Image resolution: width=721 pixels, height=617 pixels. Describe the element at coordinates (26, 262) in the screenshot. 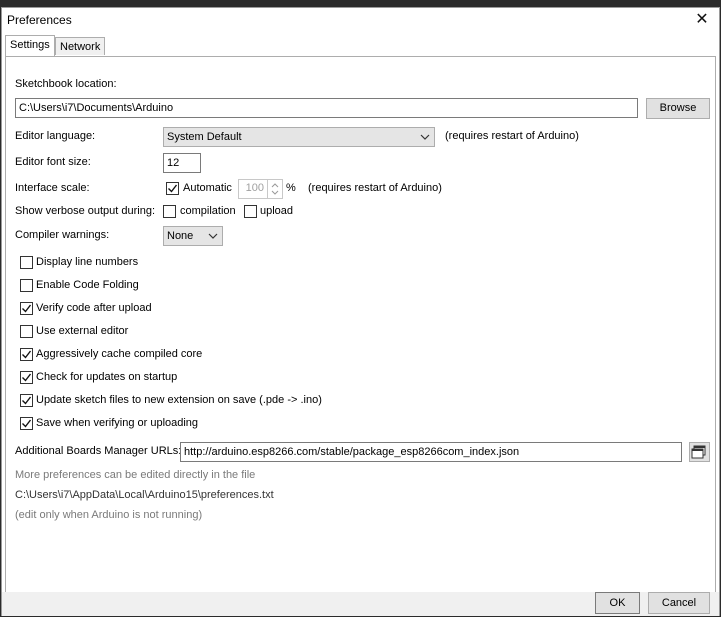

I see `display-line-numbers-checkbox` at that location.